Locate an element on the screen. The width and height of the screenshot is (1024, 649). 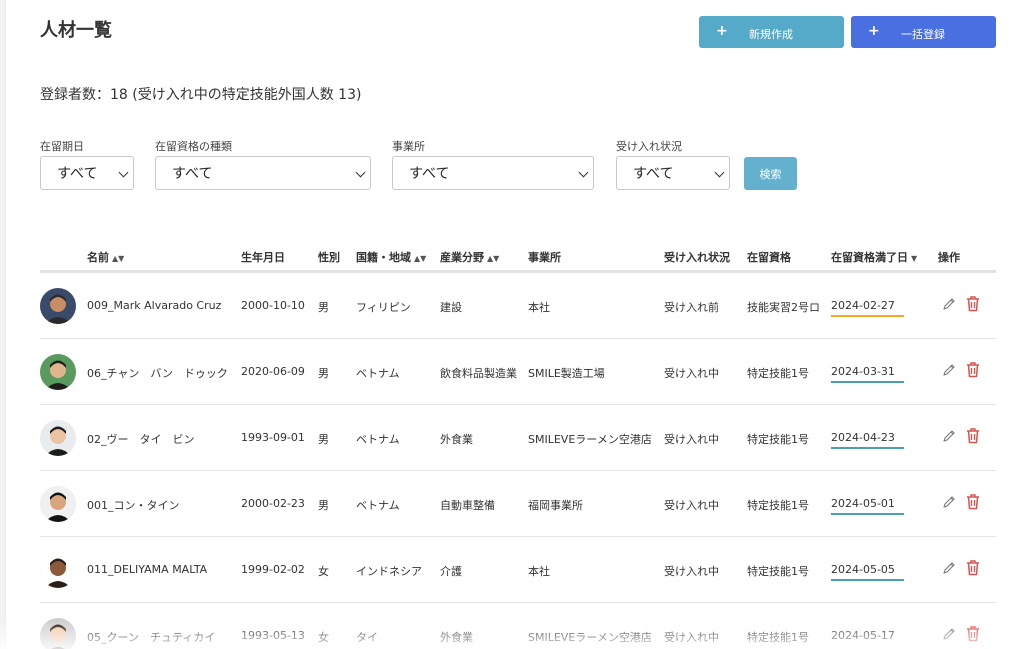
cell-expiry: 2024-02-27 is located at coordinates (867, 308).